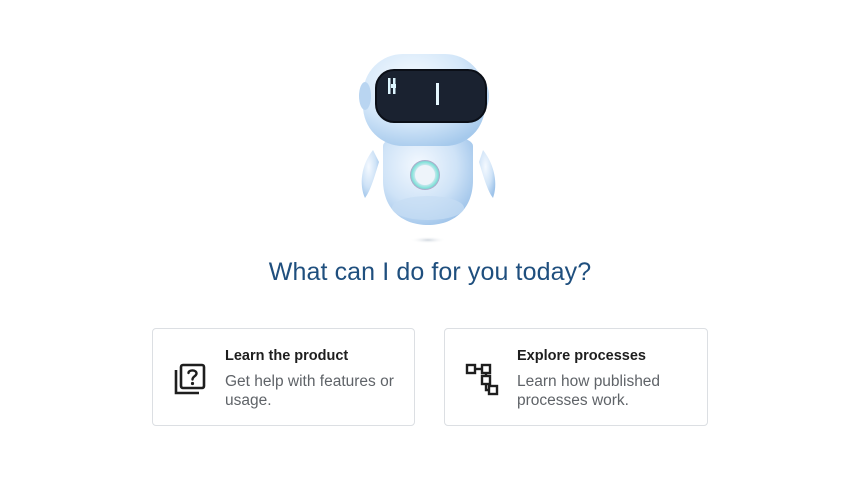 The height and width of the screenshot is (502, 857). Describe the element at coordinates (430, 272) in the screenshot. I see `page-title: What can I do for you today?` at that location.